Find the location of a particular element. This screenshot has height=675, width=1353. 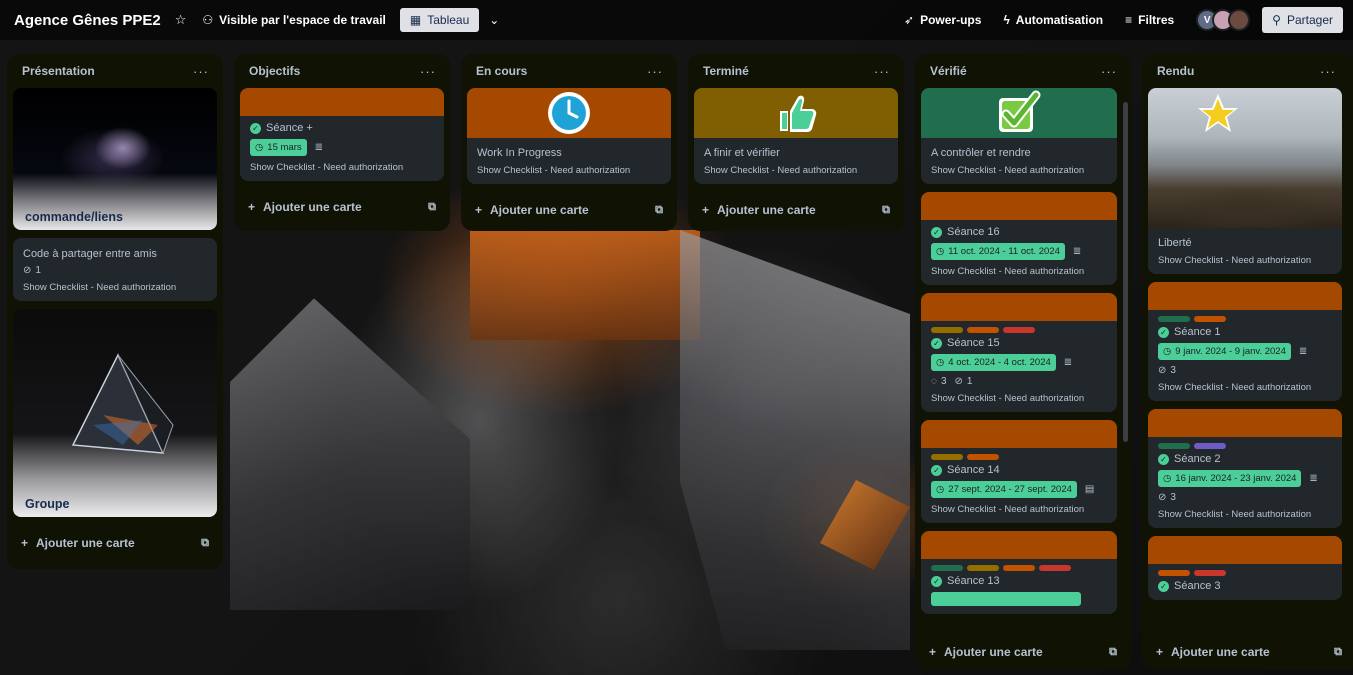

automation-button: ϟ Automatisation is located at coordinates (1053, 20).